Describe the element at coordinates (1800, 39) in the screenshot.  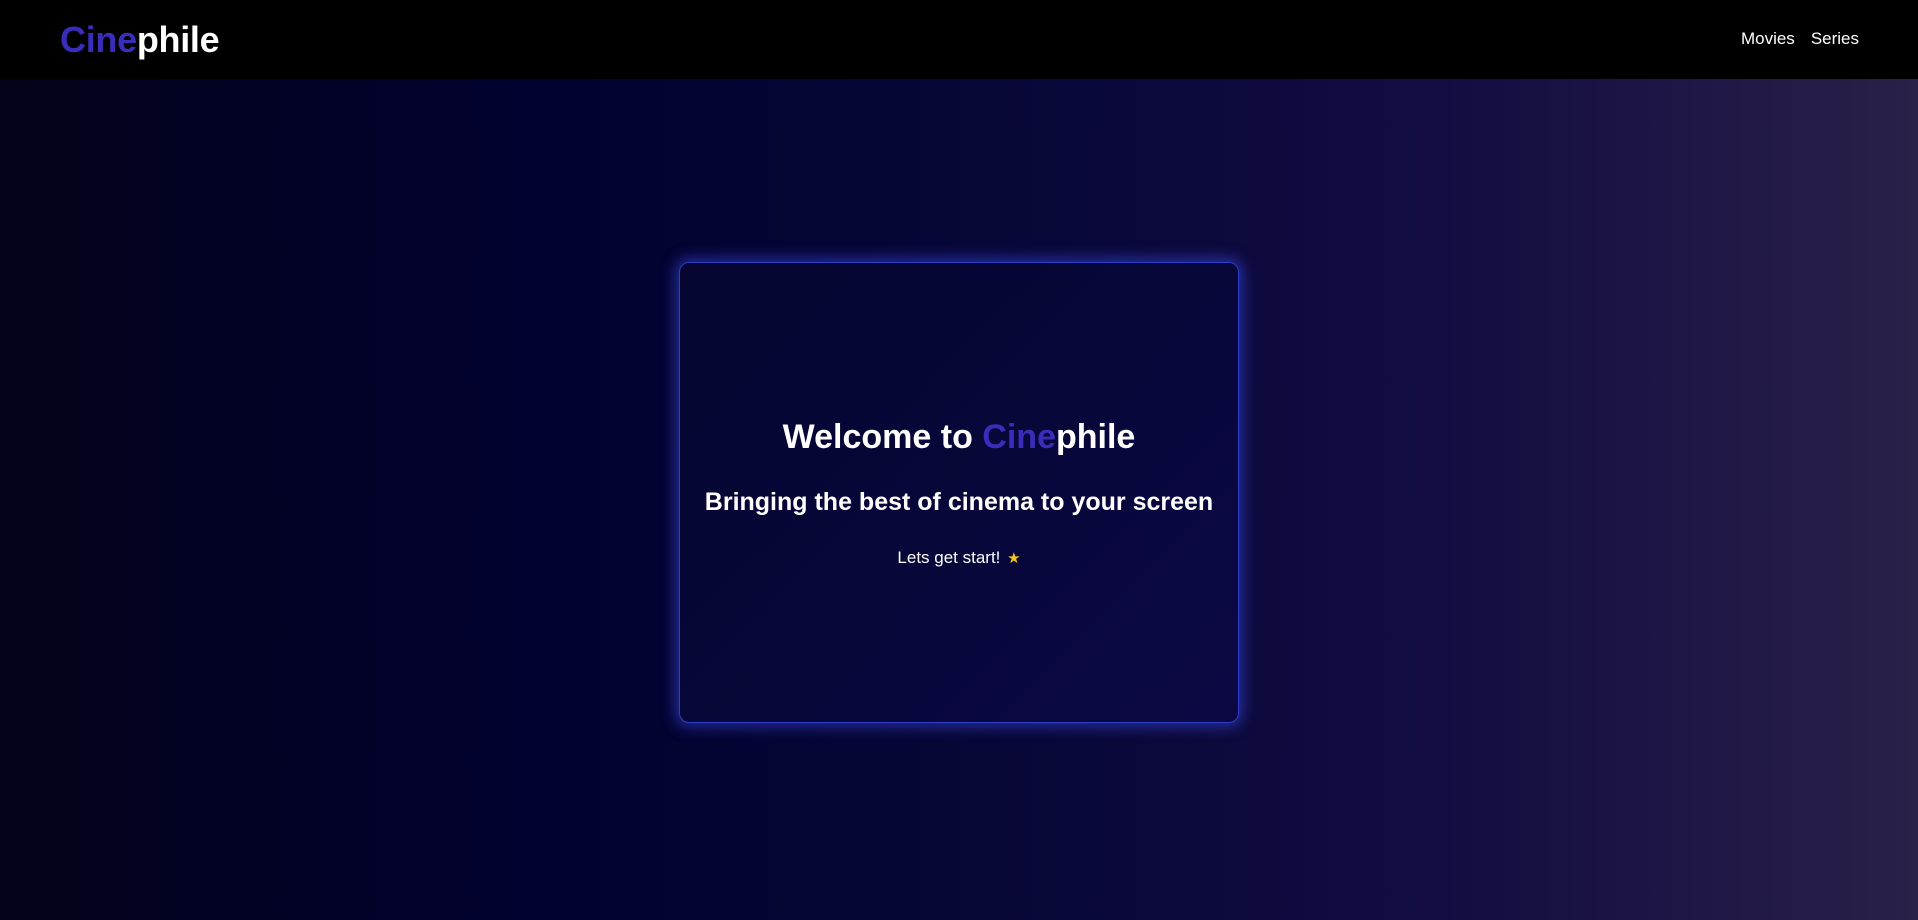
I see `nav-links: Movies Series` at that location.